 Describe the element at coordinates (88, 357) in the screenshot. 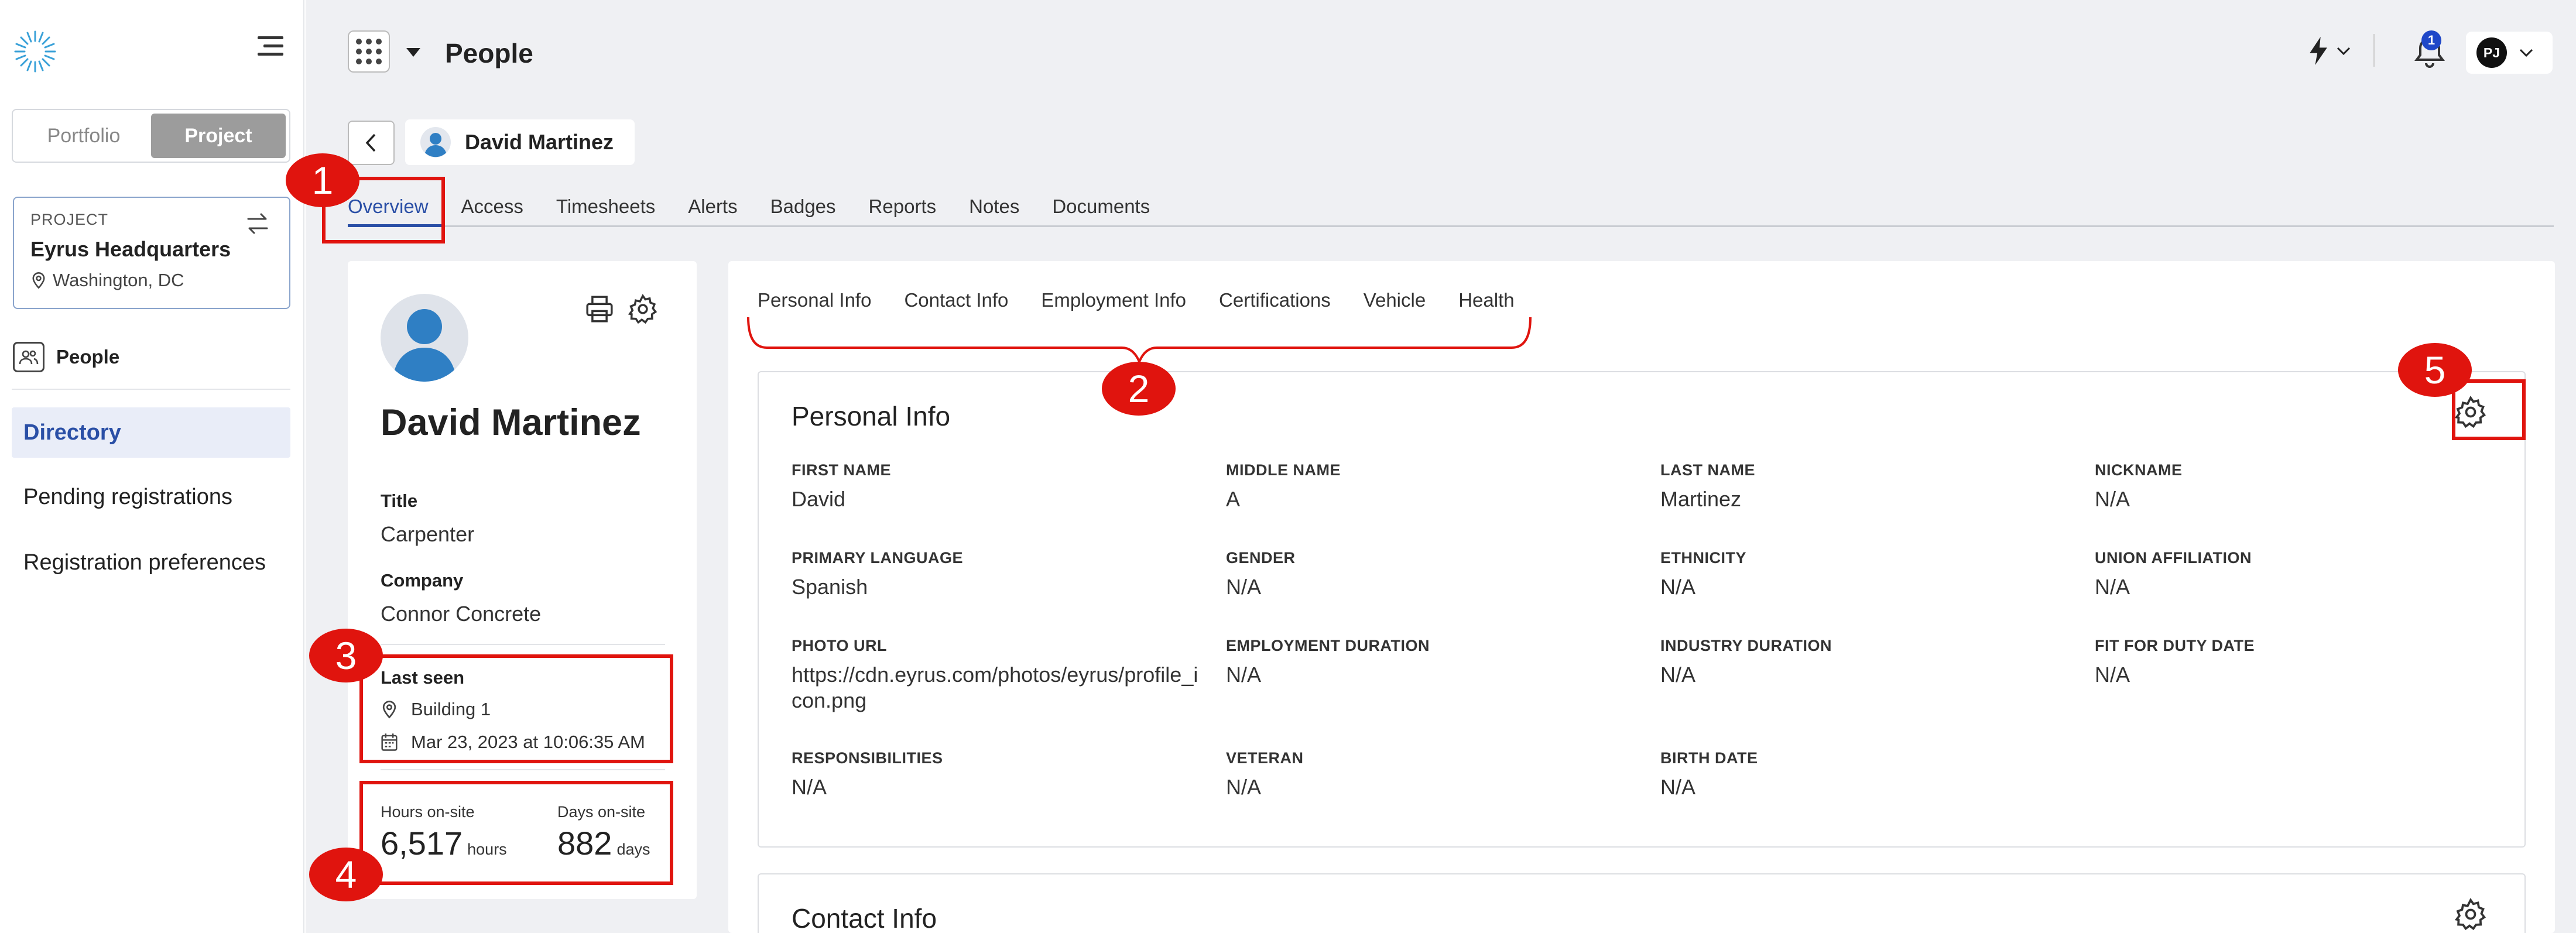

I see `people-section-label: People` at that location.